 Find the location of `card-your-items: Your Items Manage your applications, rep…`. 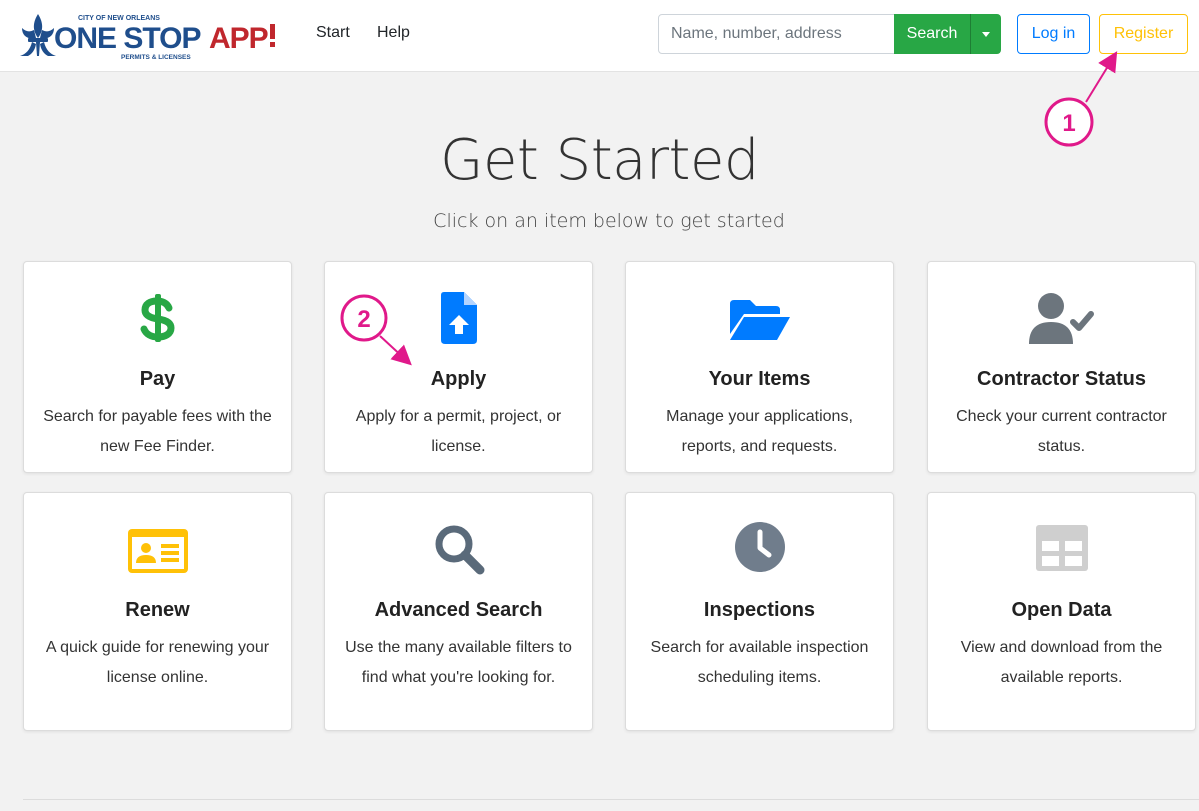

card-your-items: Your Items Manage your applications, rep… is located at coordinates (759, 367).